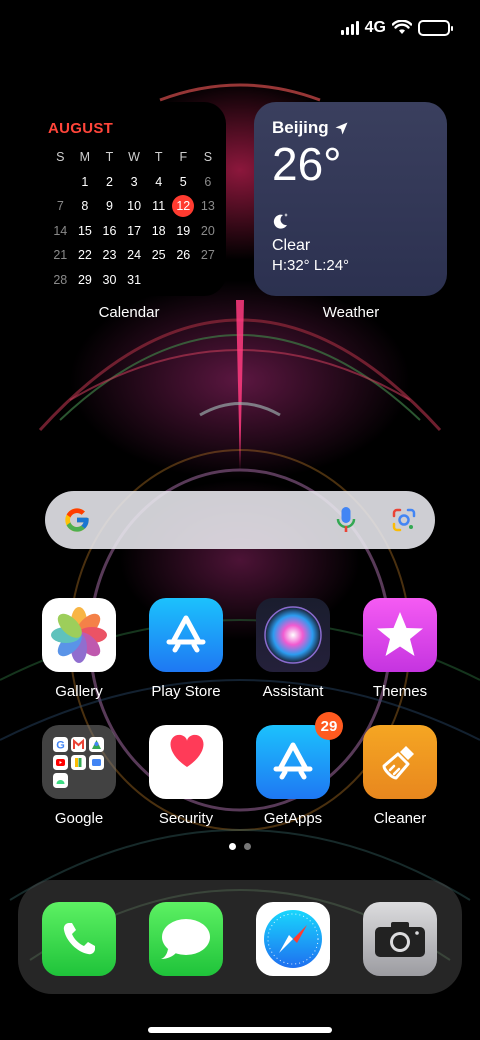 The image size is (480, 1040). I want to click on app-label: GetApps, so click(293, 818).